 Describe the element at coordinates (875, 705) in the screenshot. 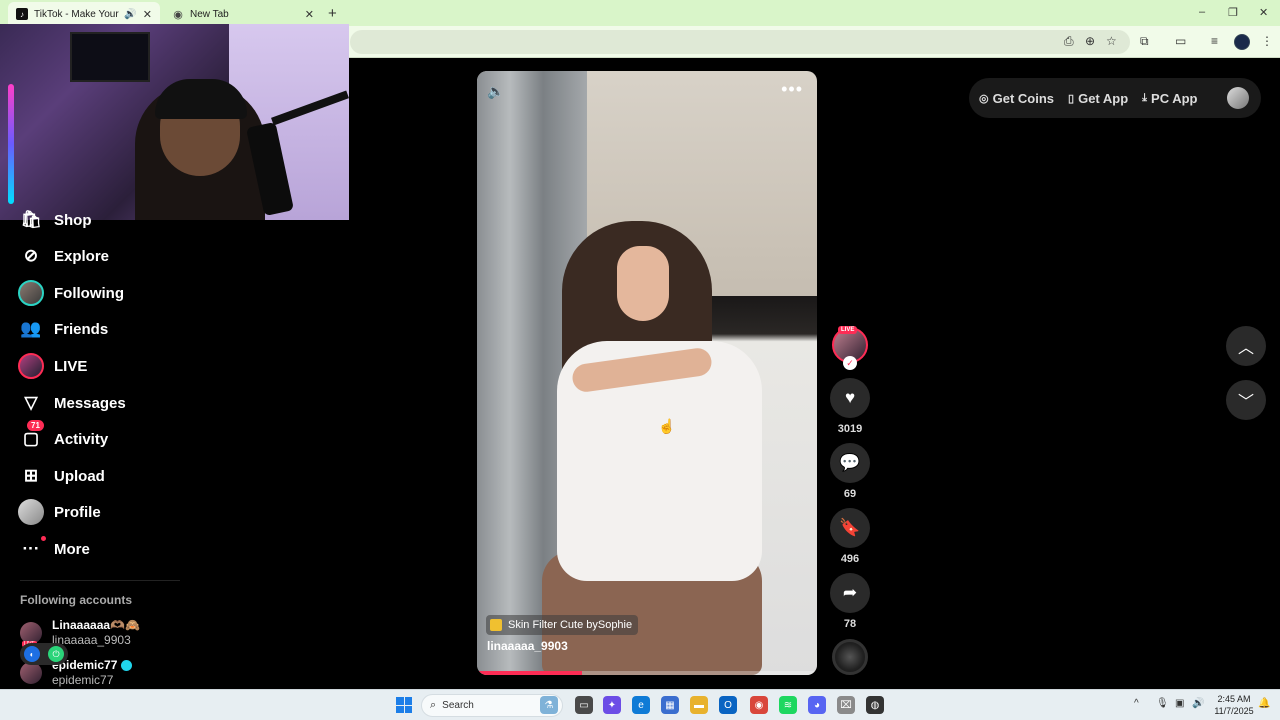

I see `obs-icon: ◍` at that location.